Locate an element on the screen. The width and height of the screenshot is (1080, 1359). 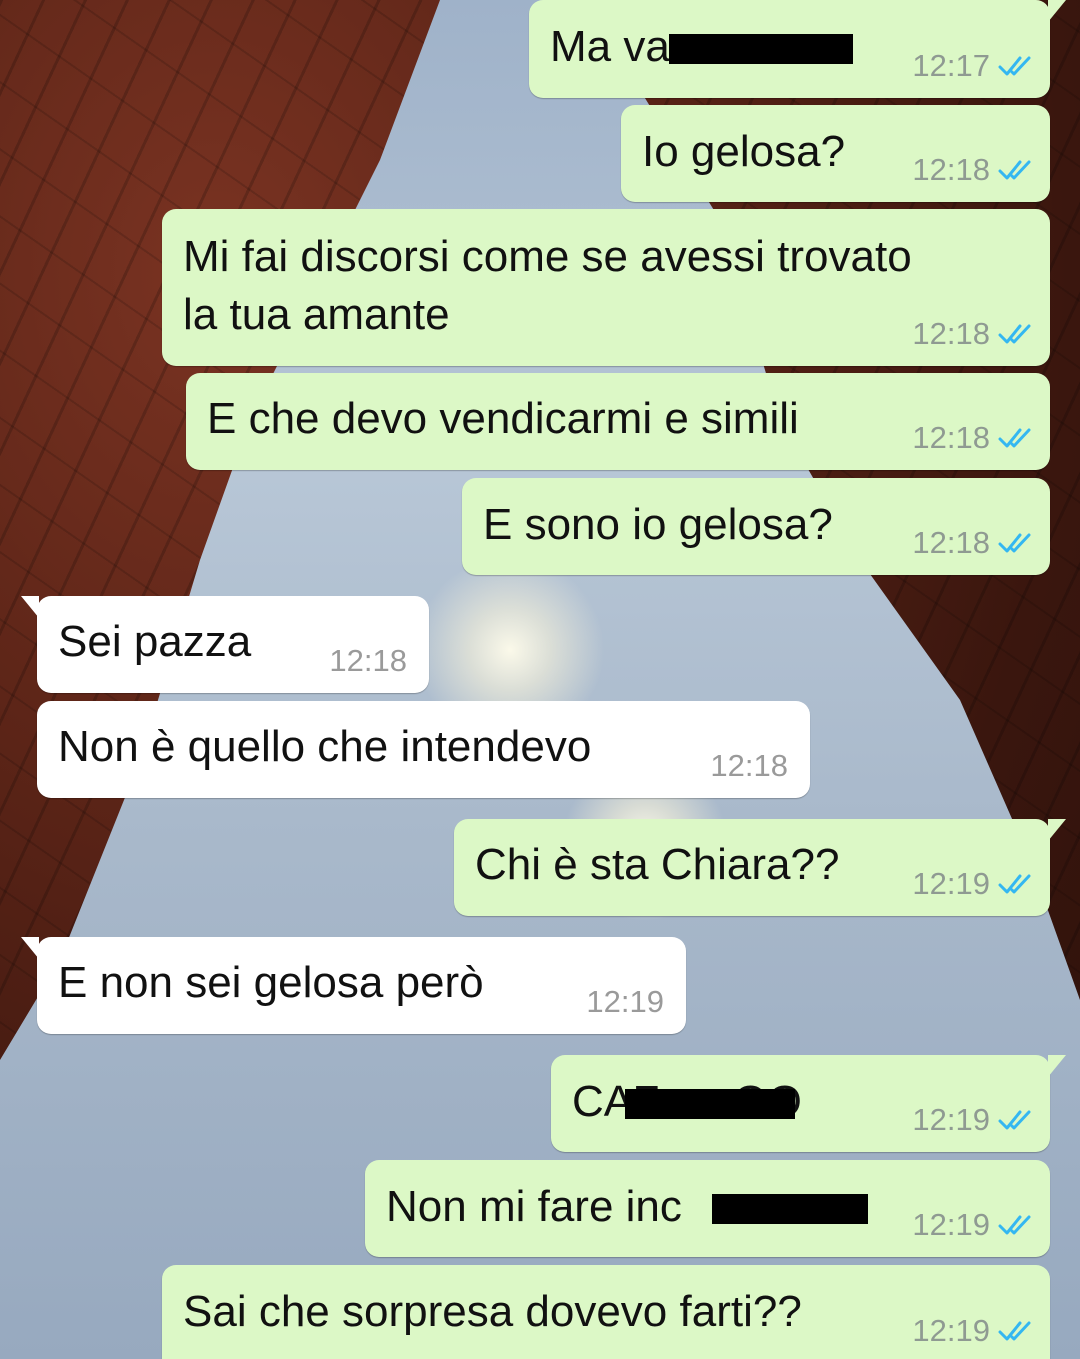
message-time: 12:17 is located at coordinates (951, 65).